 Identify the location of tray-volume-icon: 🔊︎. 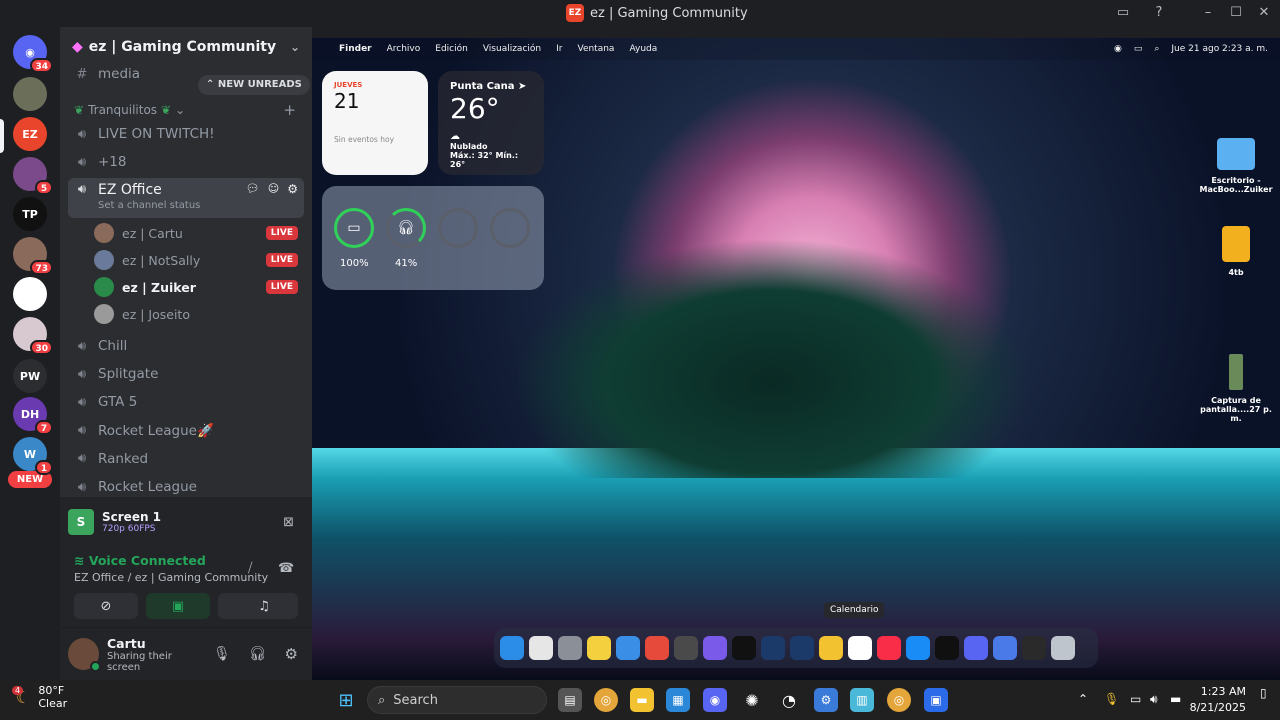
(1154, 699).